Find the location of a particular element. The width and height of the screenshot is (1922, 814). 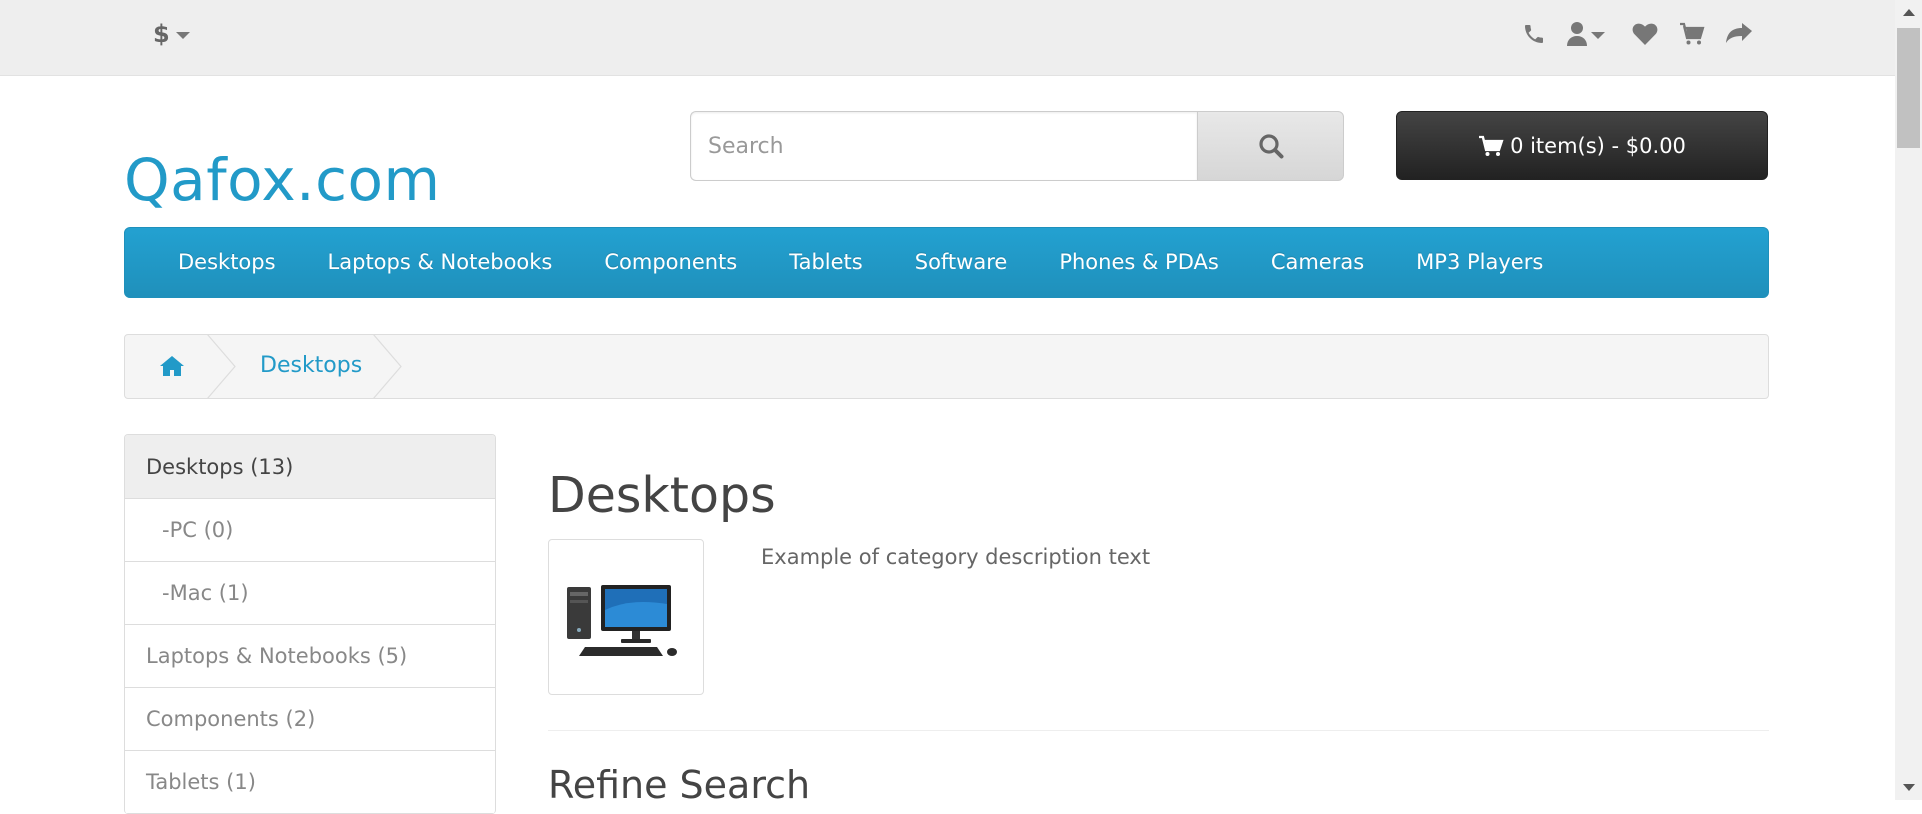

search-icon is located at coordinates (1270, 146).